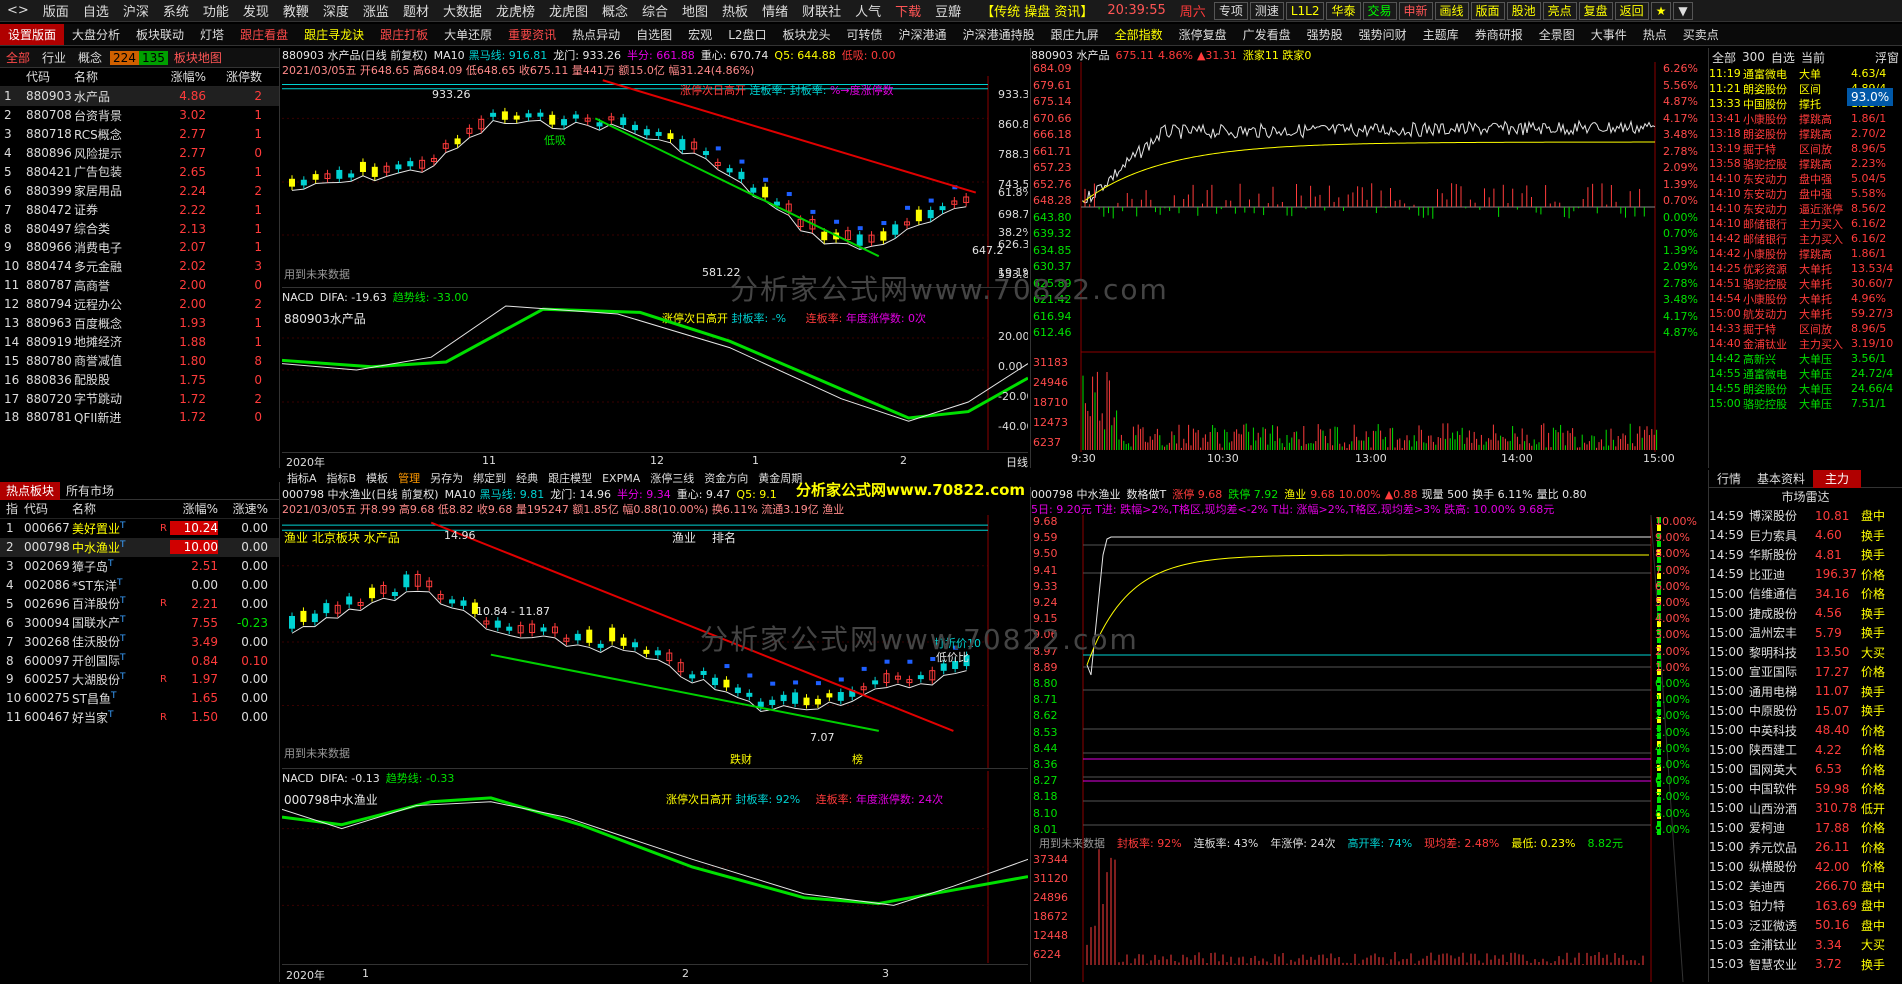 Image resolution: width=1902 pixels, height=984 pixels. I want to click on radar-row: 15:00 中原股份 15.07 换手, so click(1805, 711).